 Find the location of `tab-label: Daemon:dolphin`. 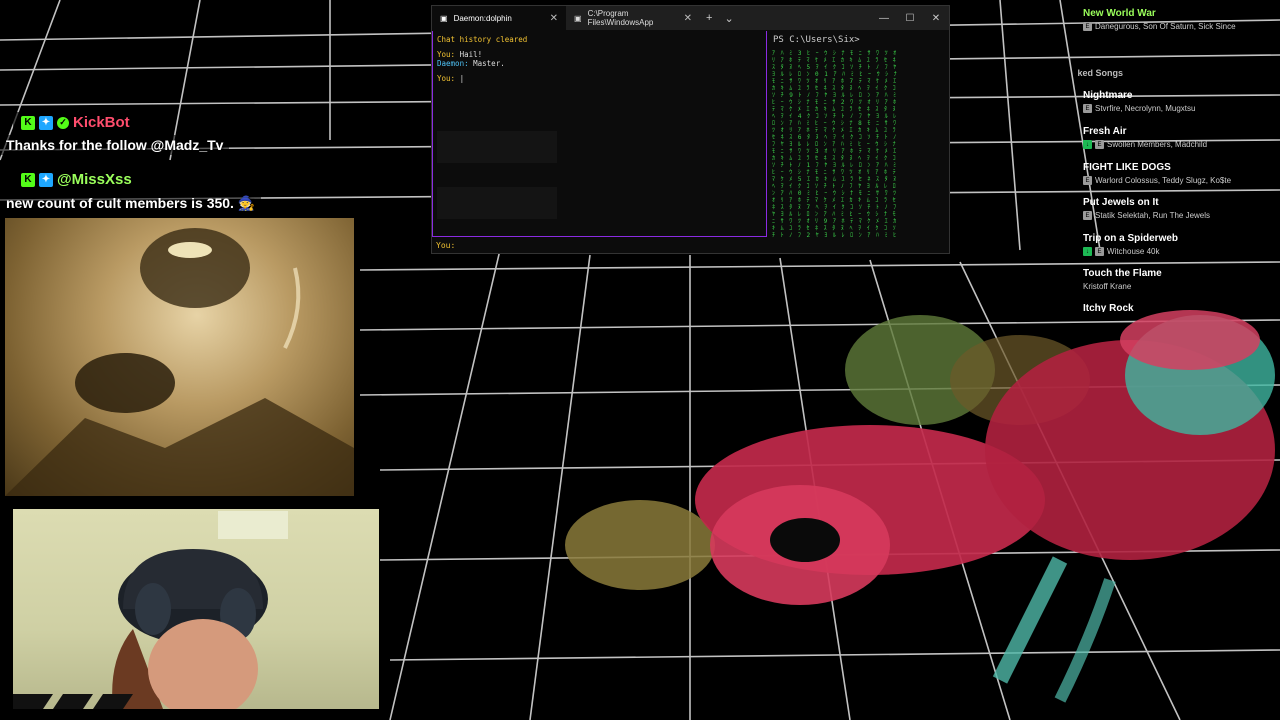

tab-label: Daemon:dolphin is located at coordinates (482, 18).